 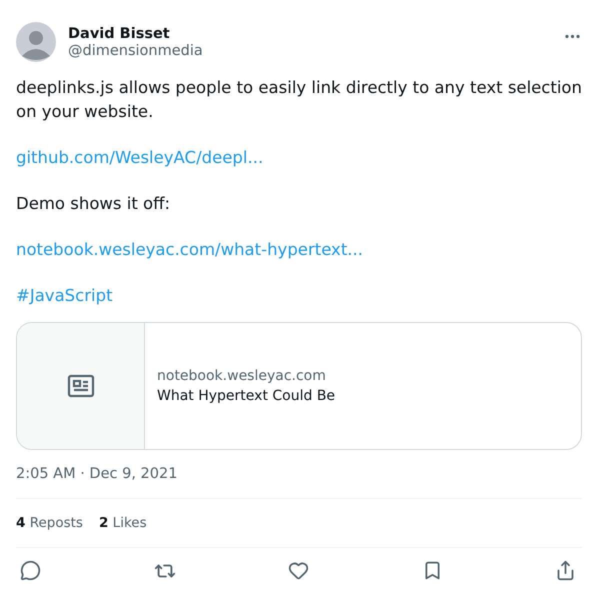 What do you see at coordinates (122, 523) in the screenshot?
I see `engagement-count: 2 Likes` at bounding box center [122, 523].